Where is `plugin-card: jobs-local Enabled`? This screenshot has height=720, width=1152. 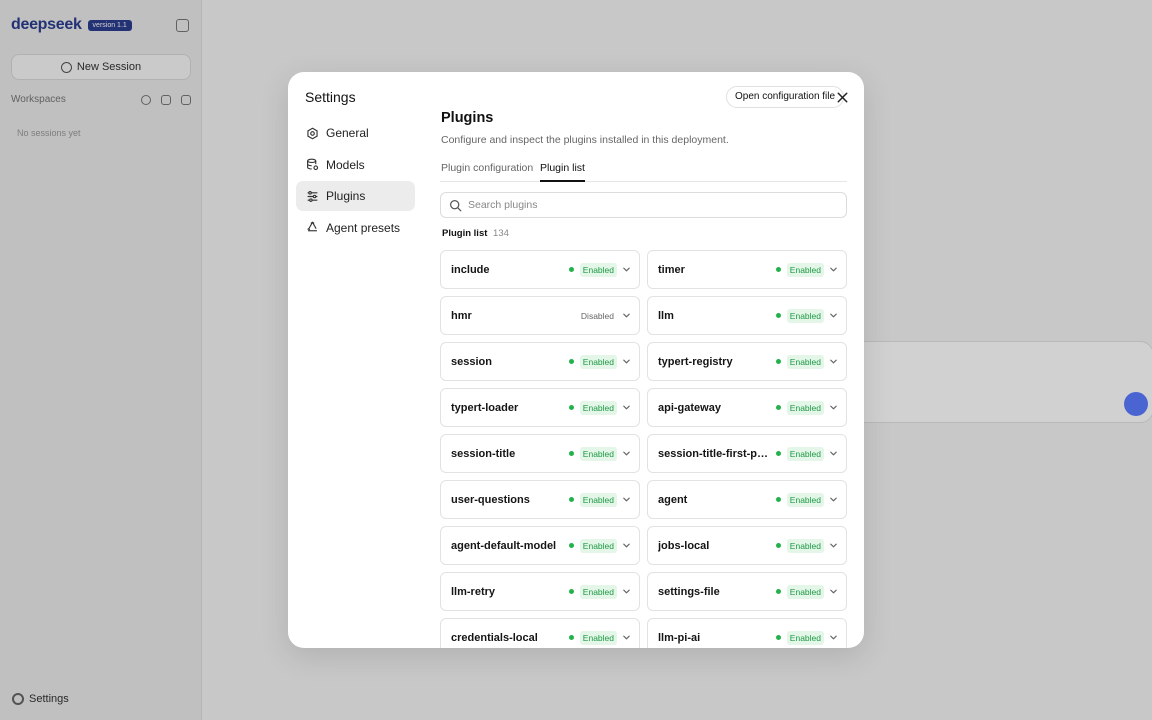
plugin-card: jobs-local Enabled is located at coordinates (747, 545).